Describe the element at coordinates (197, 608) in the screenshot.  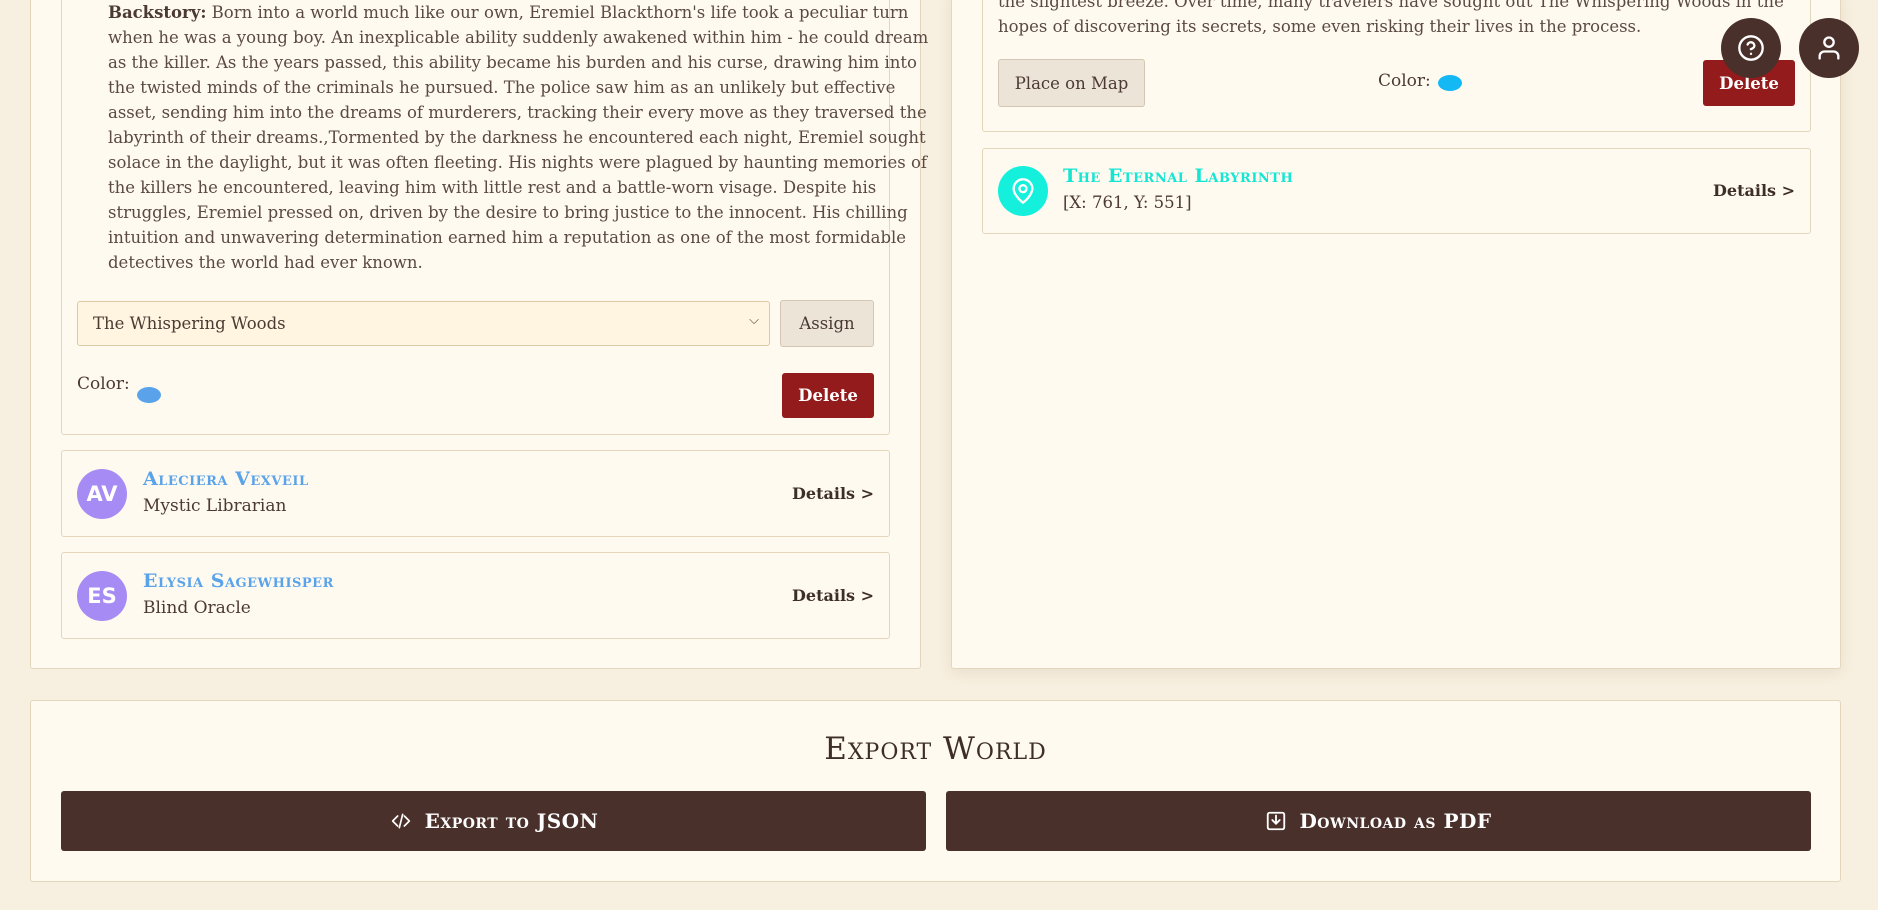
I see `character-role: Blind Oracle` at that location.